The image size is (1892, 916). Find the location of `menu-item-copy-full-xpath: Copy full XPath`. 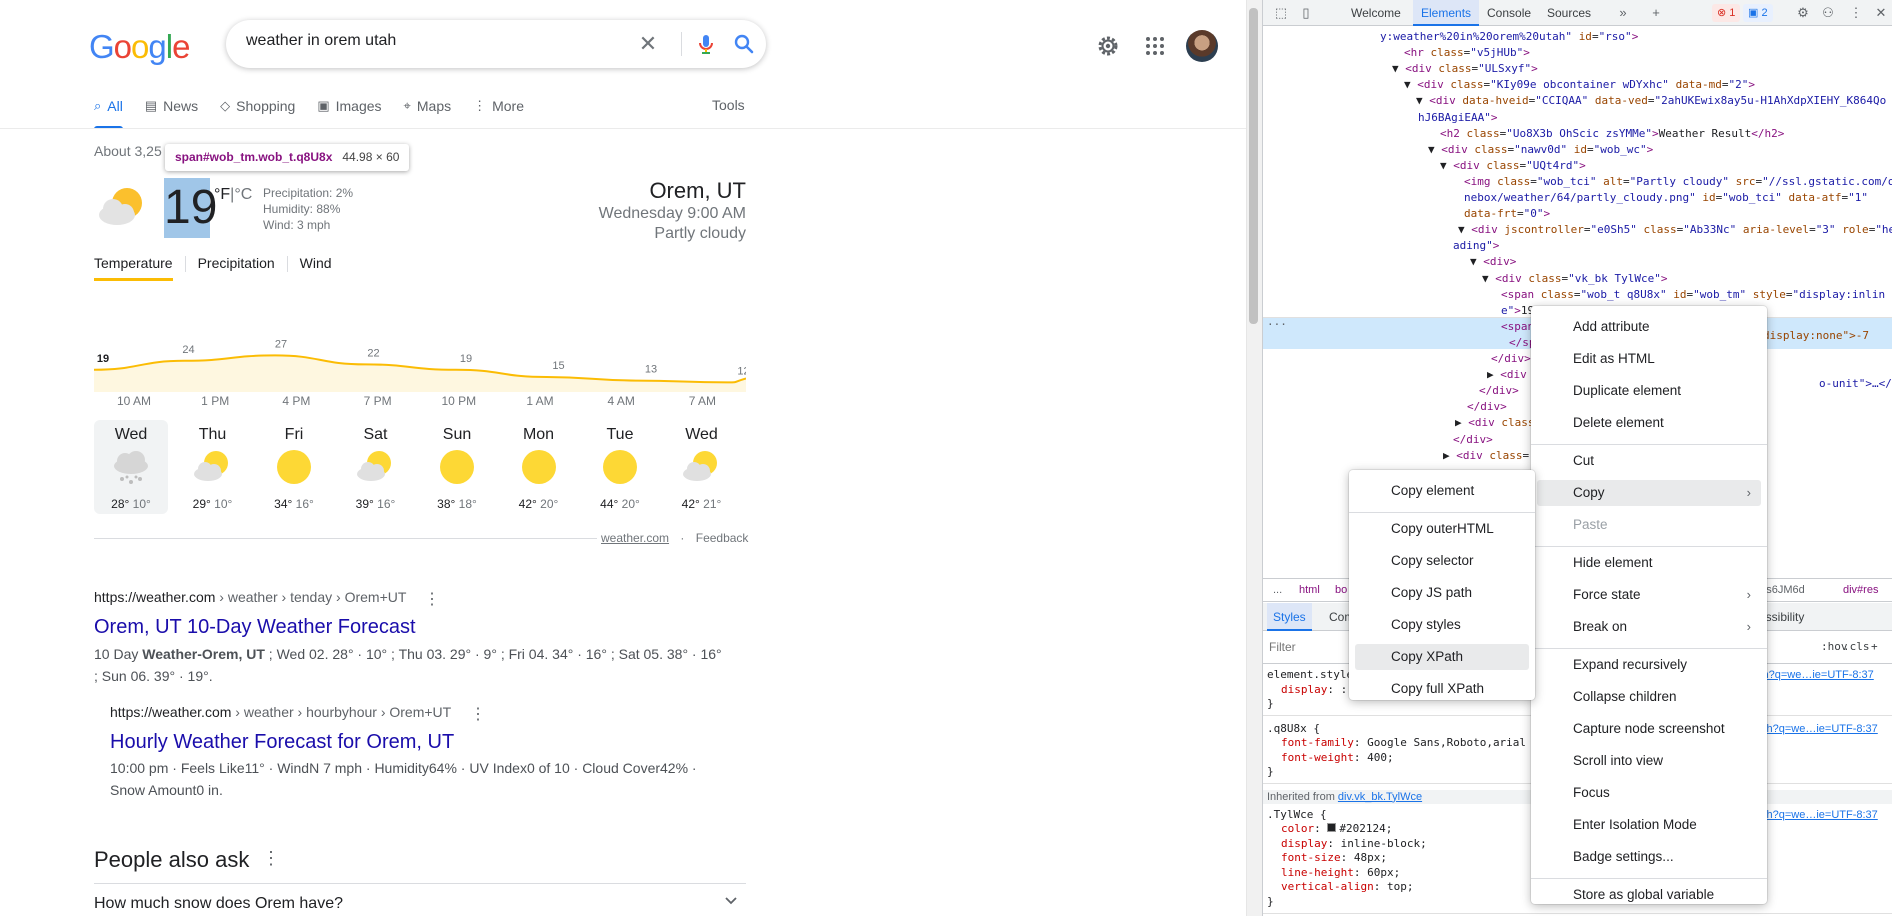

menu-item-copy-full-xpath: Copy full XPath is located at coordinates (1442, 689).